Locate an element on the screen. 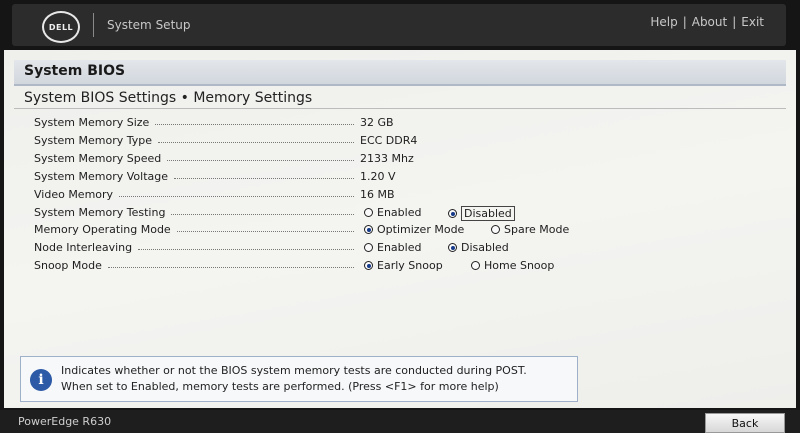 The width and height of the screenshot is (800, 433). radio-label: Home Snoop is located at coordinates (519, 265).